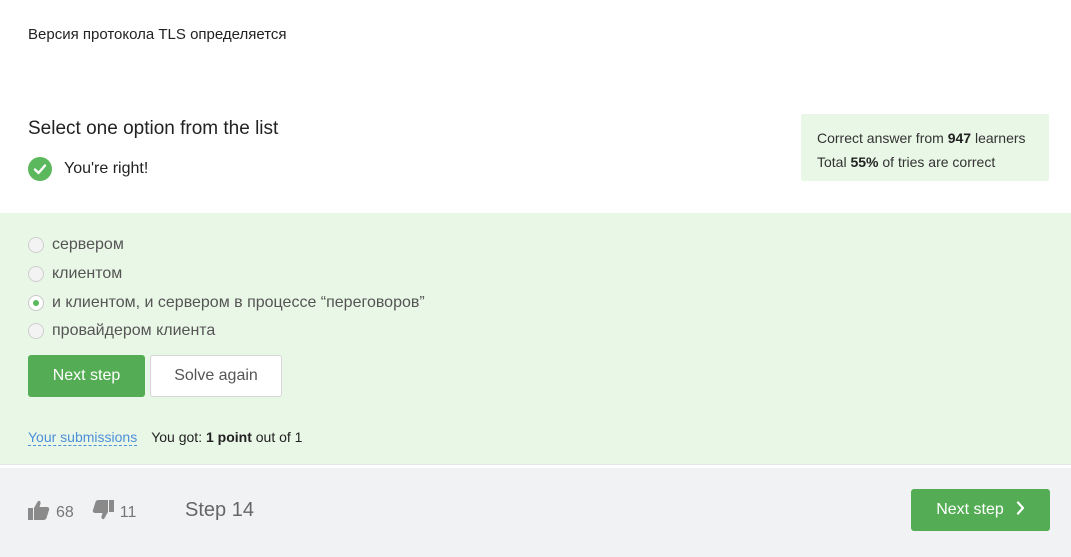  What do you see at coordinates (177, 437) in the screenshot?
I see `score-prefix: You got:` at bounding box center [177, 437].